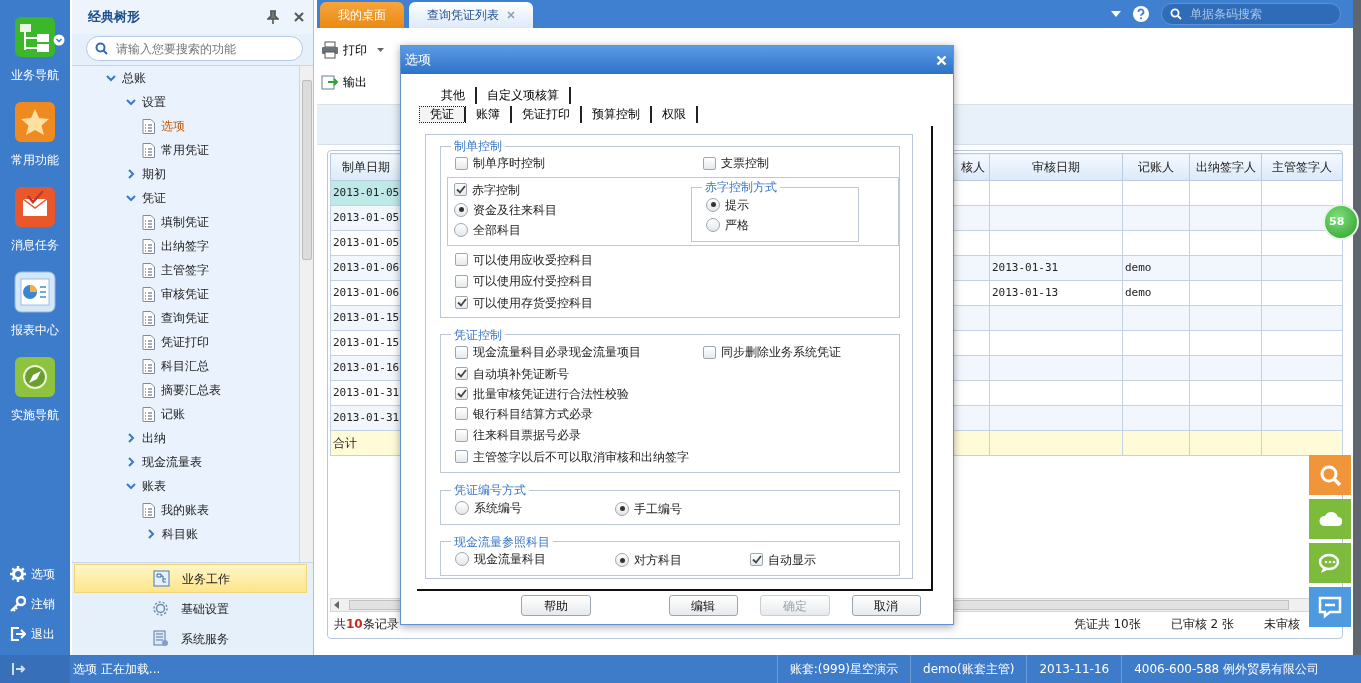 Image resolution: width=1361 pixels, height=683 pixels. What do you see at coordinates (968, 669) in the screenshot?
I see `status-text: demo(账套主管)` at bounding box center [968, 669].